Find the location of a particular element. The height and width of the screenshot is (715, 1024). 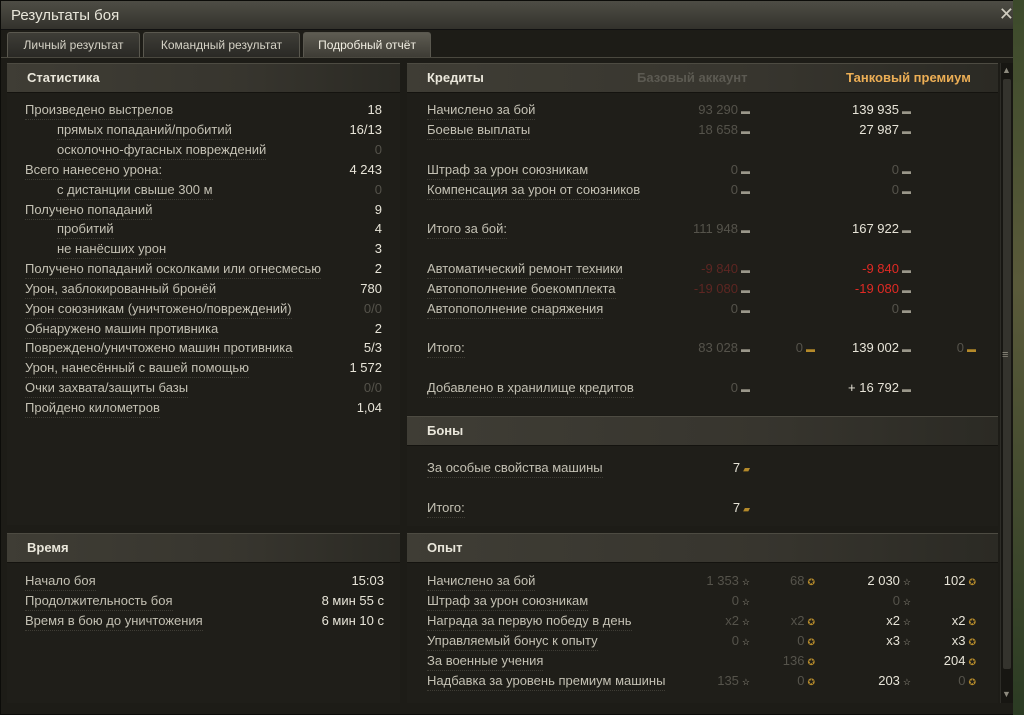

stat-label: с дистанции свыше 300 м is located at coordinates (135, 191).